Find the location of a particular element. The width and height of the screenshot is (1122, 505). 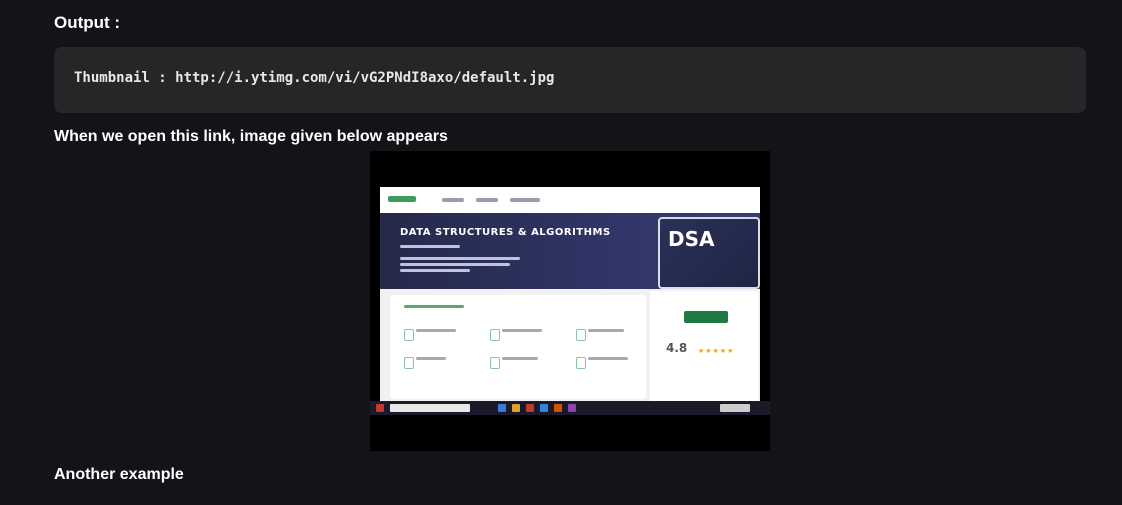

thumbnail-dsa-badge: DSA is located at coordinates (709, 253).